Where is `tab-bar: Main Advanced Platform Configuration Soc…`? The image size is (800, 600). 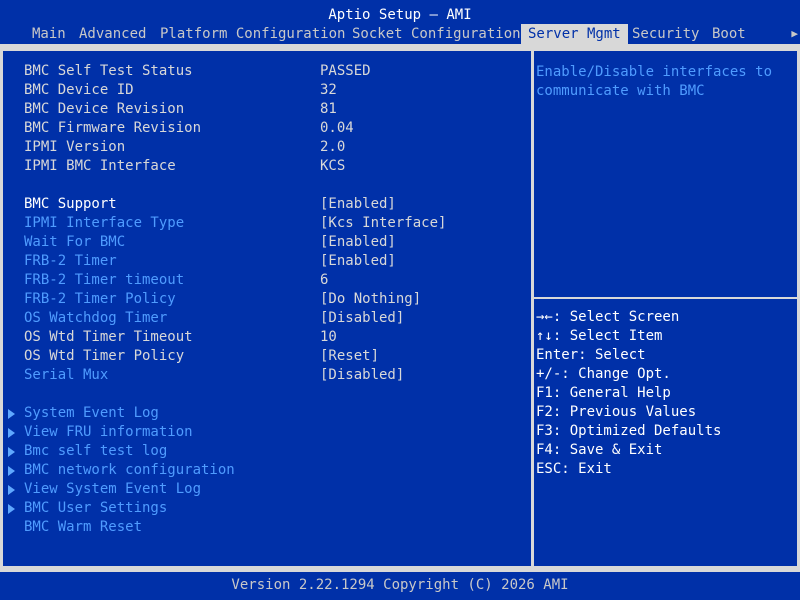 tab-bar: Main Advanced Platform Configuration Soc… is located at coordinates (400, 34).